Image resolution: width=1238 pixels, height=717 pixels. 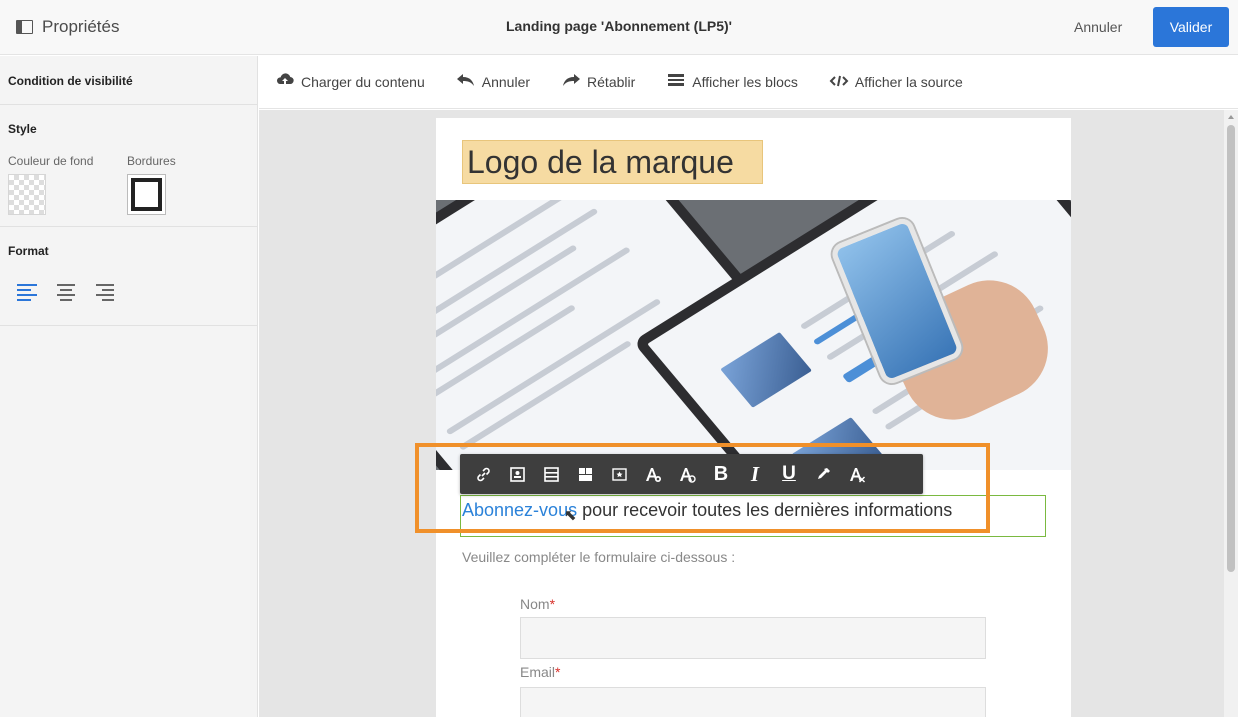 What do you see at coordinates (789, 474) in the screenshot?
I see `underline-icon: U` at bounding box center [789, 474].